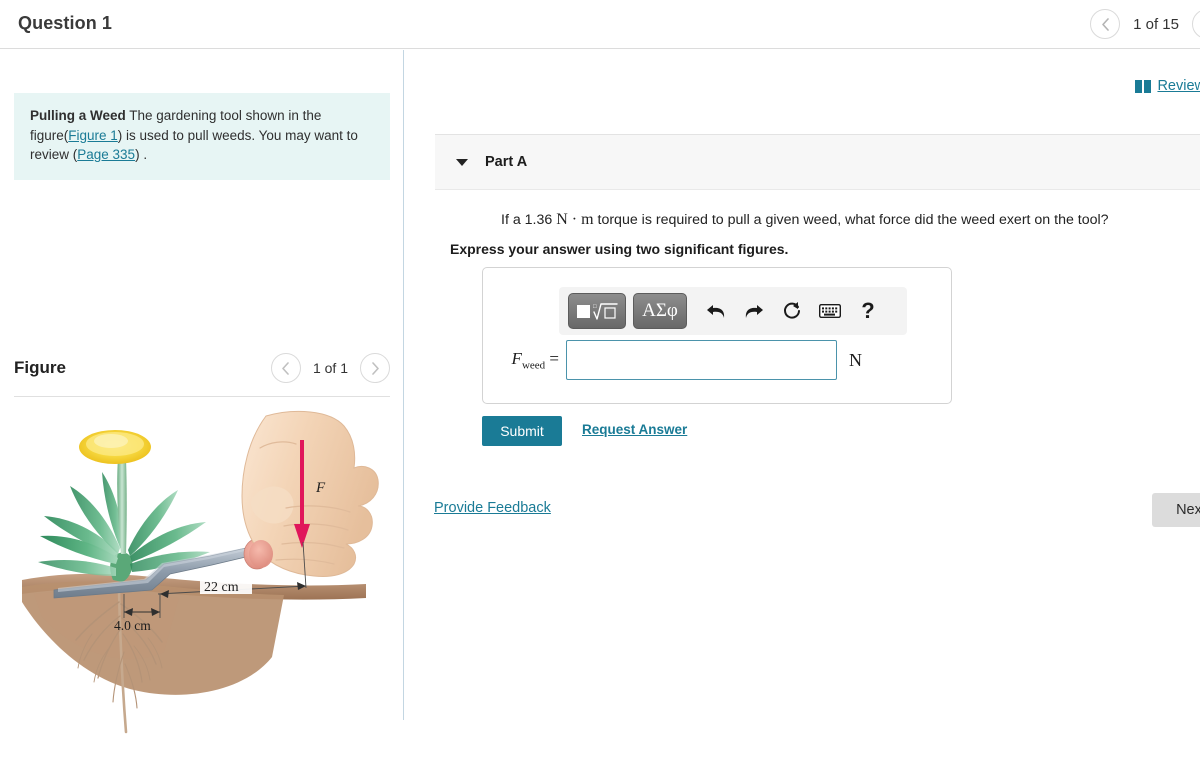 The image size is (1200, 762). I want to click on variable-subscript: weed, so click(533, 365).